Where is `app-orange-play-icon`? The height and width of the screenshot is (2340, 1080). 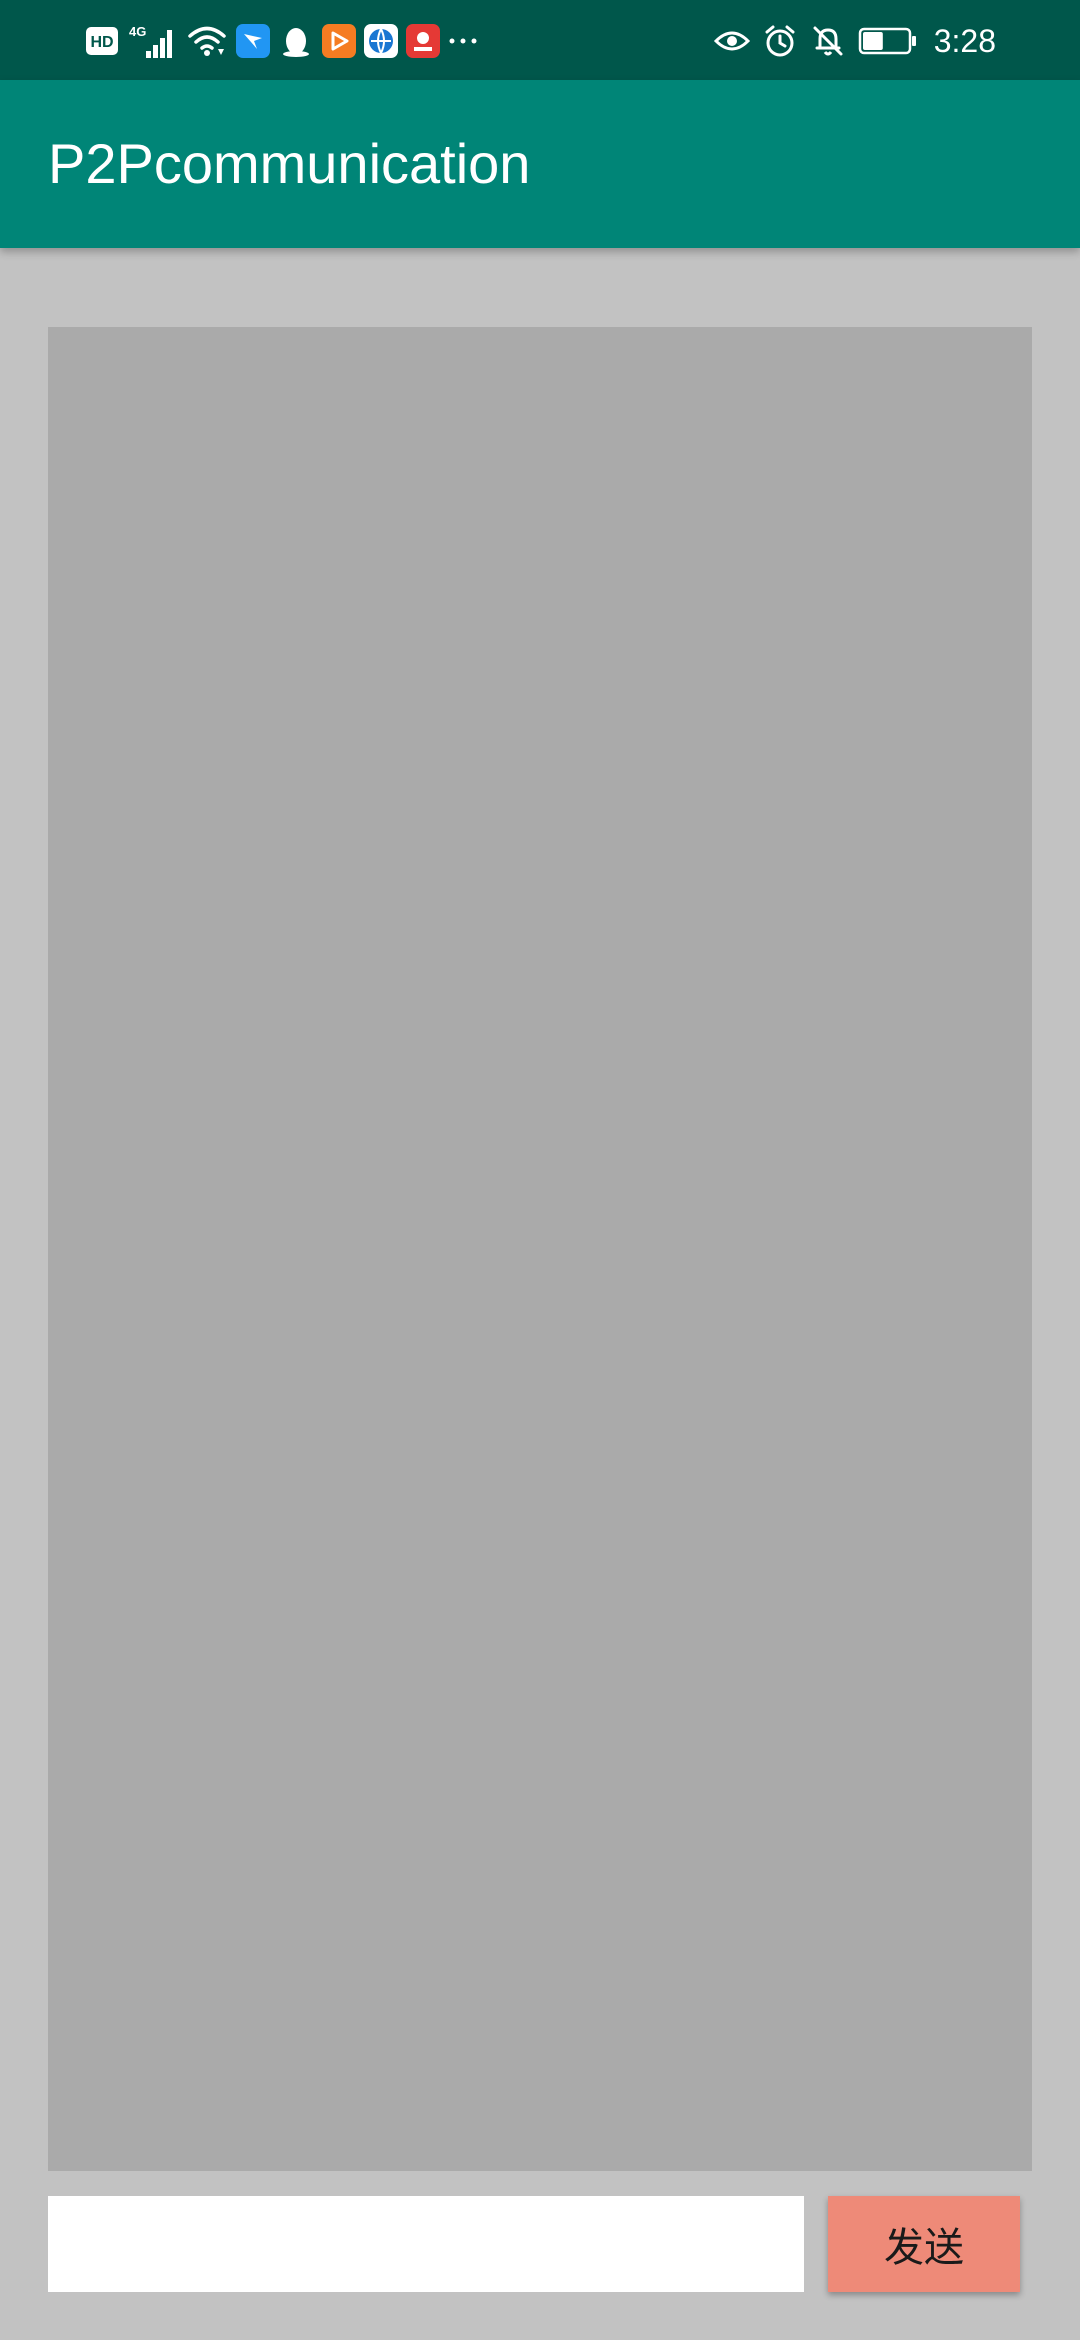 app-orange-play-icon is located at coordinates (339, 41).